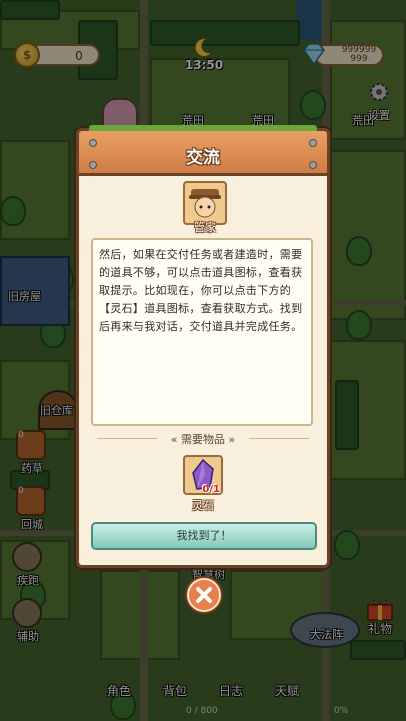 This screenshot has height=721, width=406. What do you see at coordinates (203, 158) in the screenshot?
I see `dialog-title: 交流` at bounding box center [203, 158].